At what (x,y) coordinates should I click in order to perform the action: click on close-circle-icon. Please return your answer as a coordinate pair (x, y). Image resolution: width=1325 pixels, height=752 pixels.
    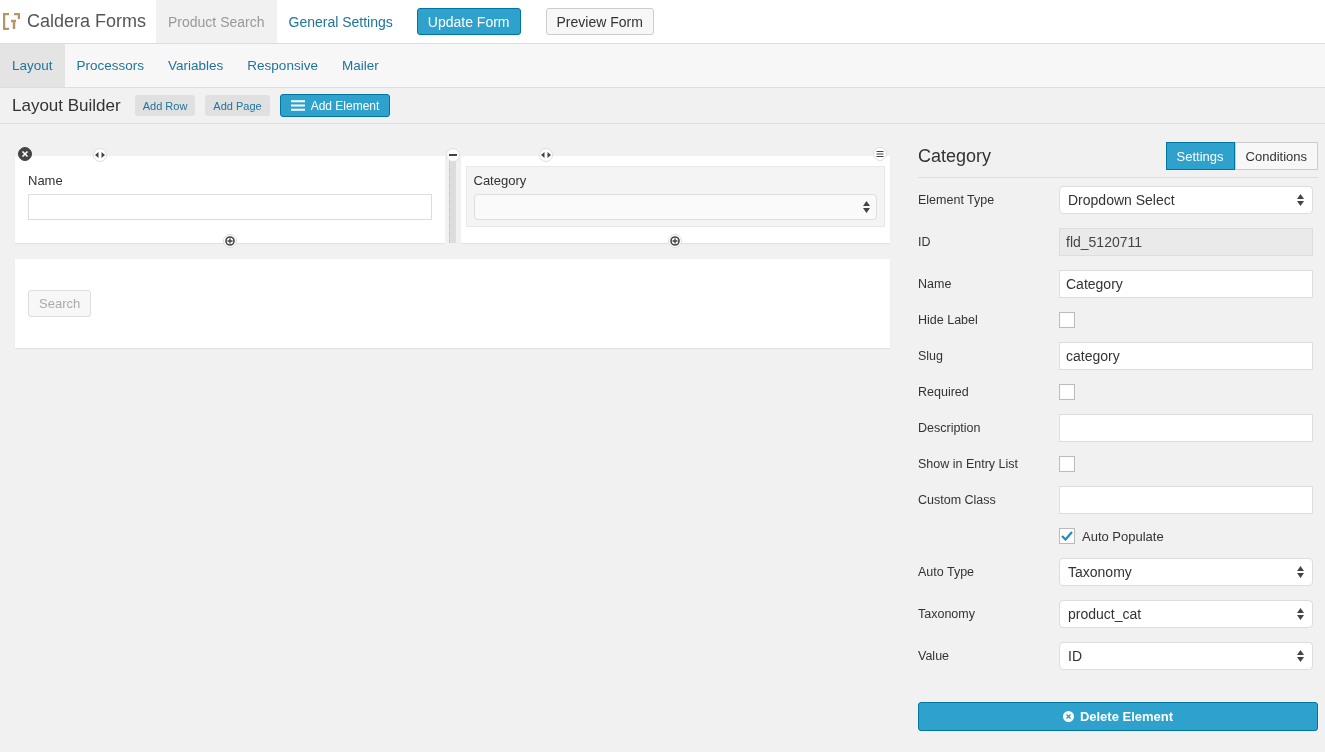
    Looking at the image, I should click on (1068, 716).